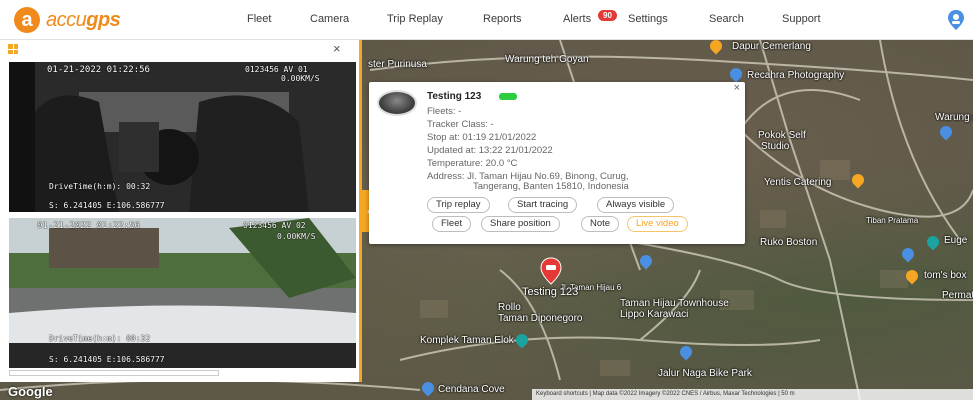 The height and width of the screenshot is (400, 973). I want to click on map-label-permata: Permata, so click(957, 295).